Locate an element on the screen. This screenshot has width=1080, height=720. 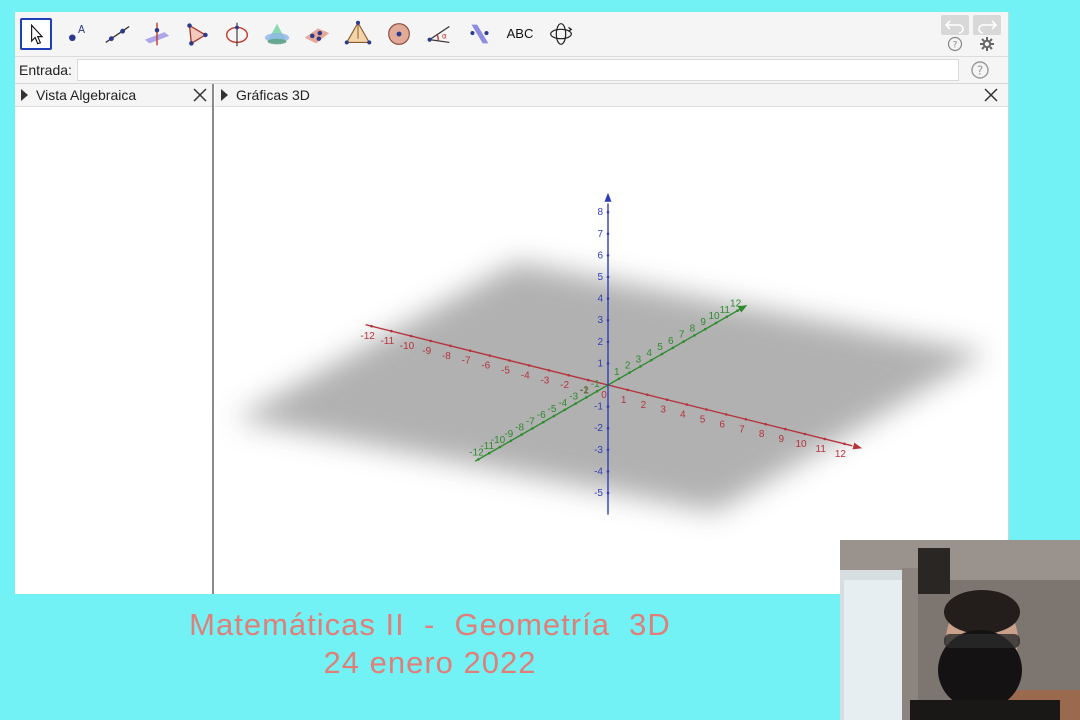
rotate-view-tool-button is located at coordinates (561, 34).